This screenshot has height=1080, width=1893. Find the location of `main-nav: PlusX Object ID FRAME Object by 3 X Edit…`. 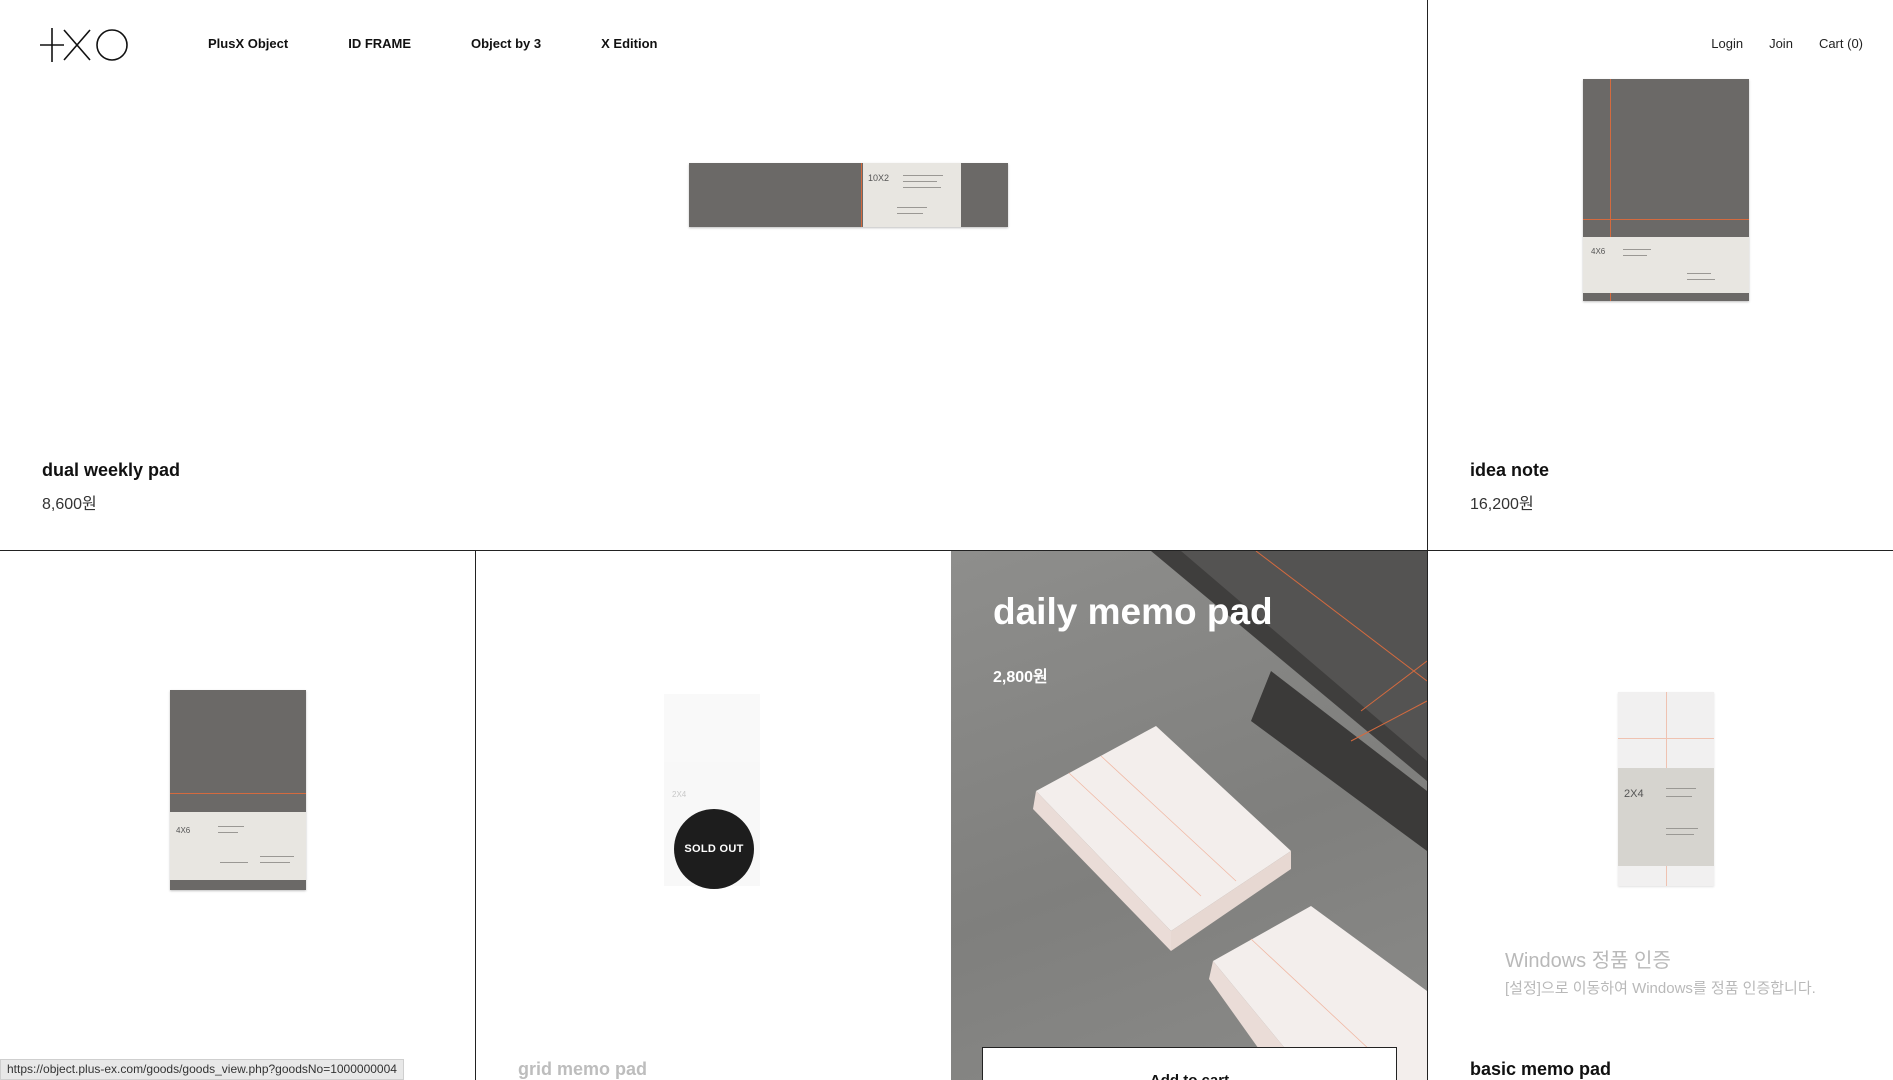

main-nav: PlusX Object ID FRAME Object by 3 X Edit… is located at coordinates (462, 43).